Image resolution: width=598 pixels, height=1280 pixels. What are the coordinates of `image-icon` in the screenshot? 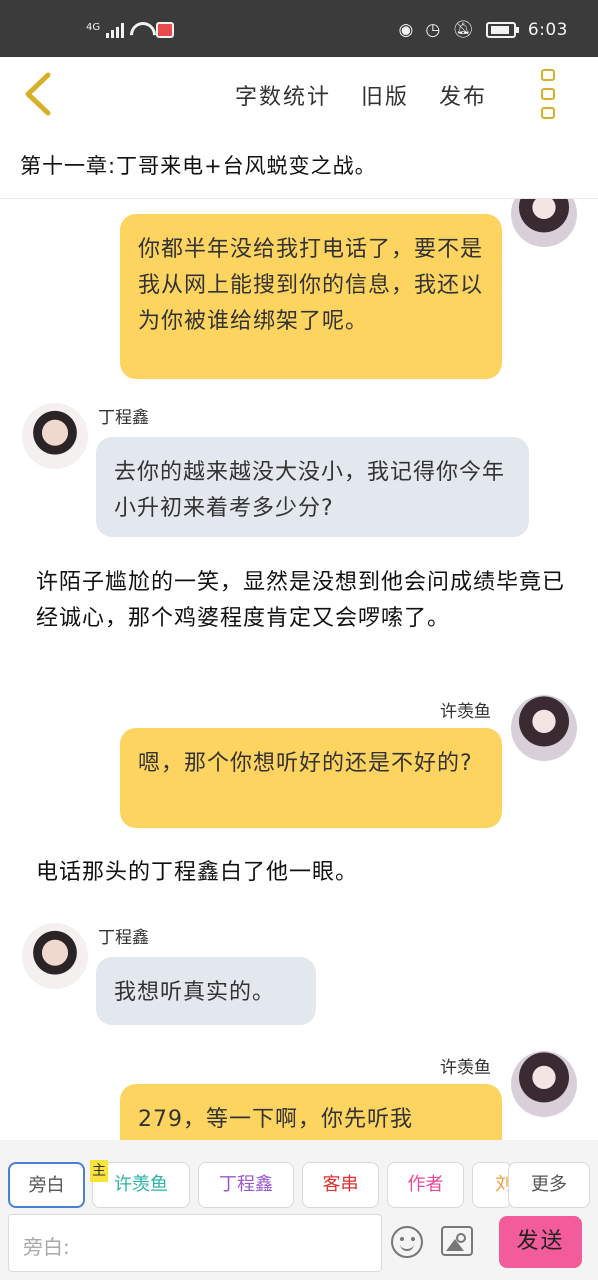 It's located at (457, 1241).